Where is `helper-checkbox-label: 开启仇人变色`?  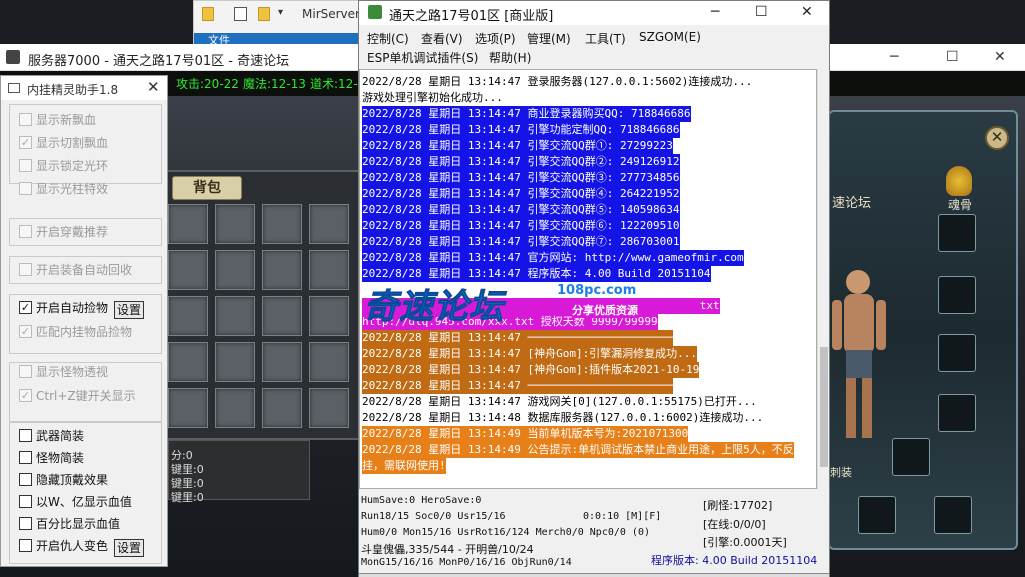 helper-checkbox-label: 开启仇人变色 is located at coordinates (72, 546).